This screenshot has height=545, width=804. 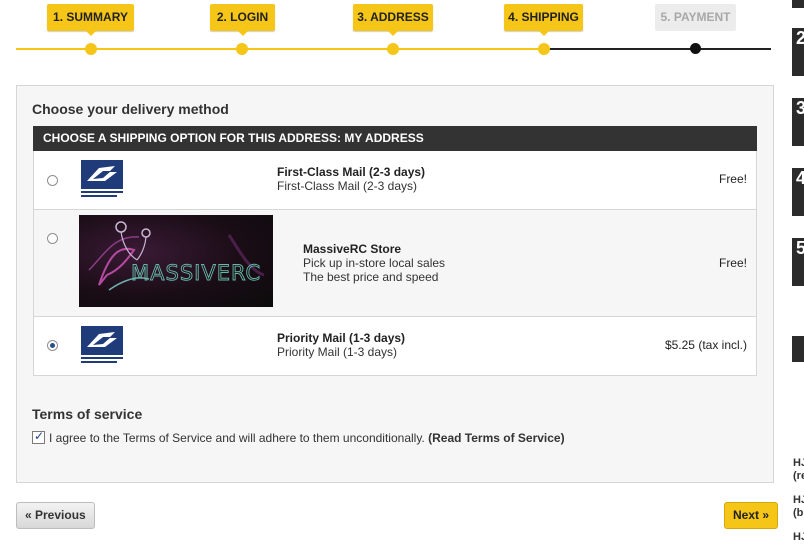 I want to click on step-login: 2. LOGIN, so click(x=242, y=20).